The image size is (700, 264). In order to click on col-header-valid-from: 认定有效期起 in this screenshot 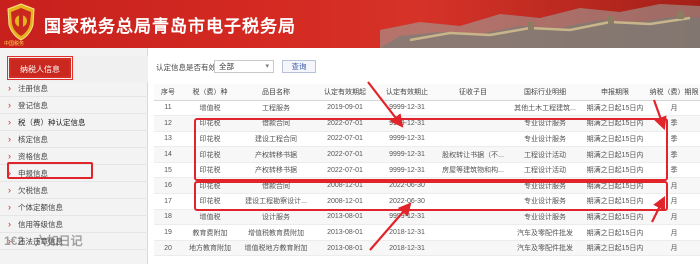, I will do `click(345, 92)`.